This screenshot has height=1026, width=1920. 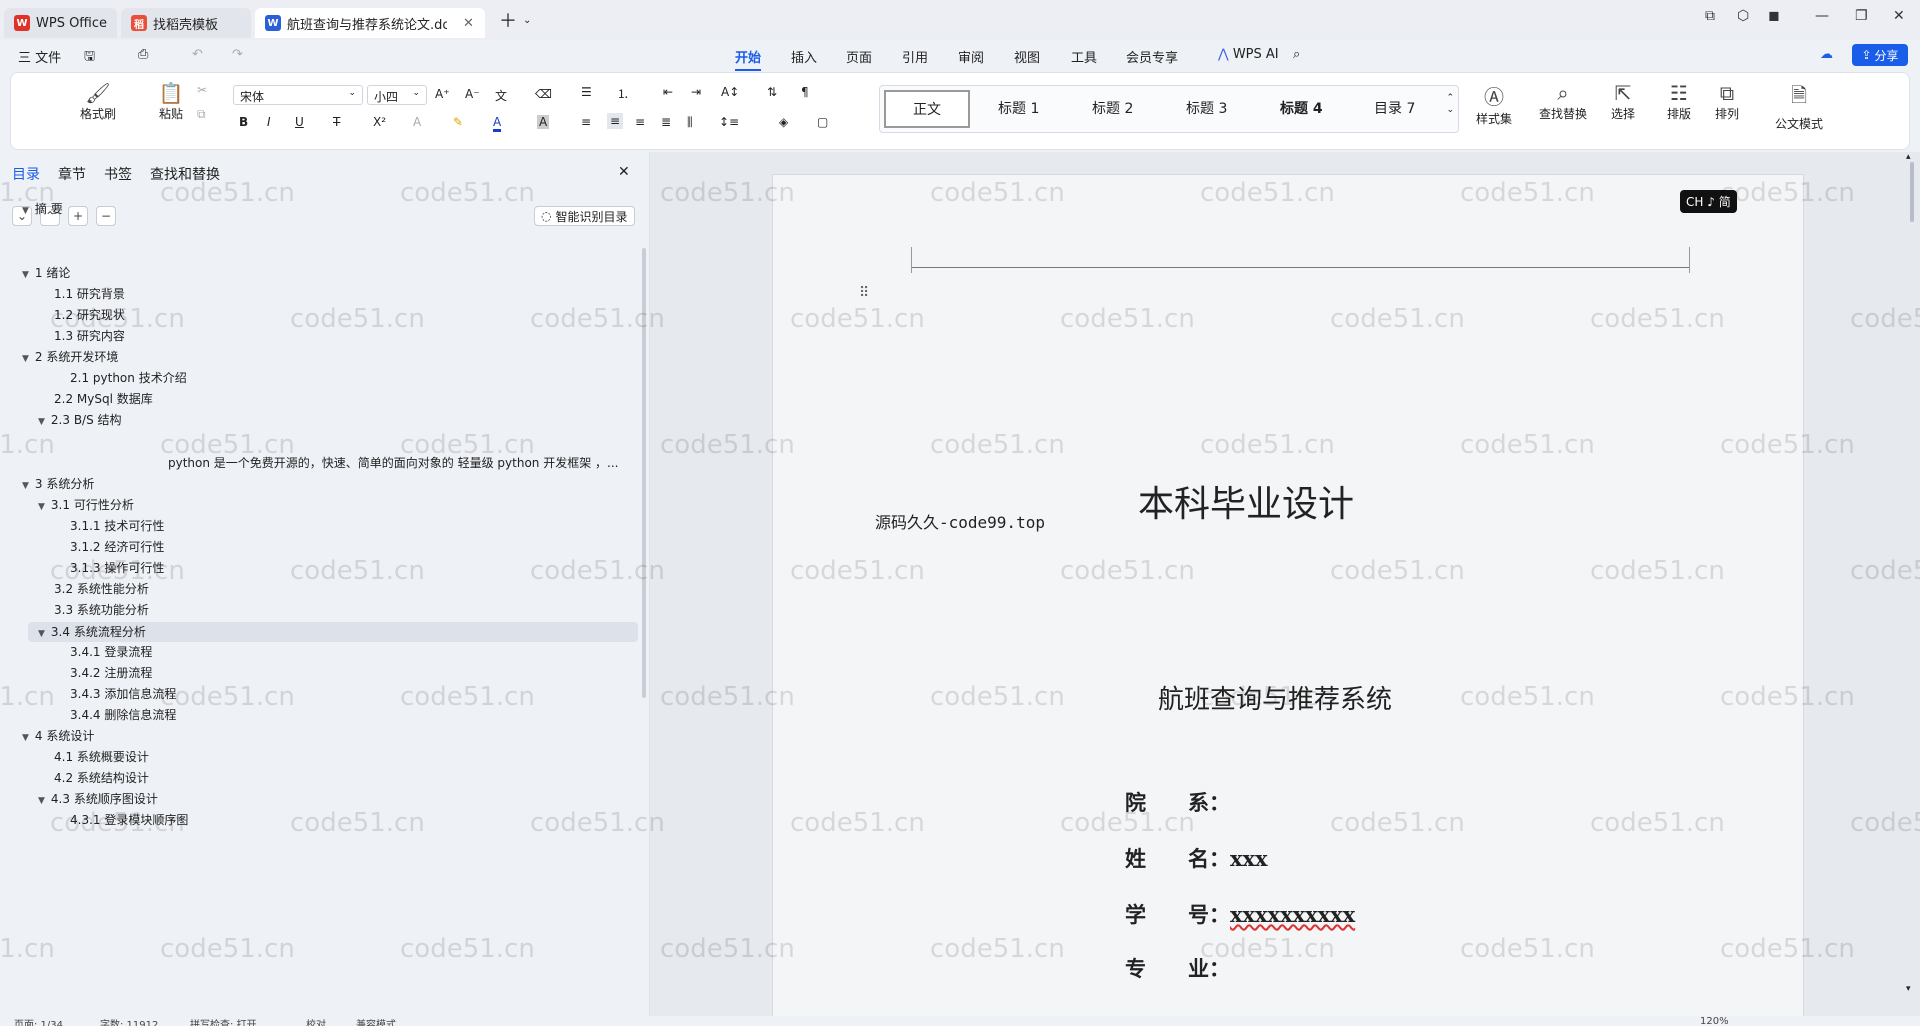 I want to click on font-size-select: 小四 ⌄, so click(x=397, y=95).